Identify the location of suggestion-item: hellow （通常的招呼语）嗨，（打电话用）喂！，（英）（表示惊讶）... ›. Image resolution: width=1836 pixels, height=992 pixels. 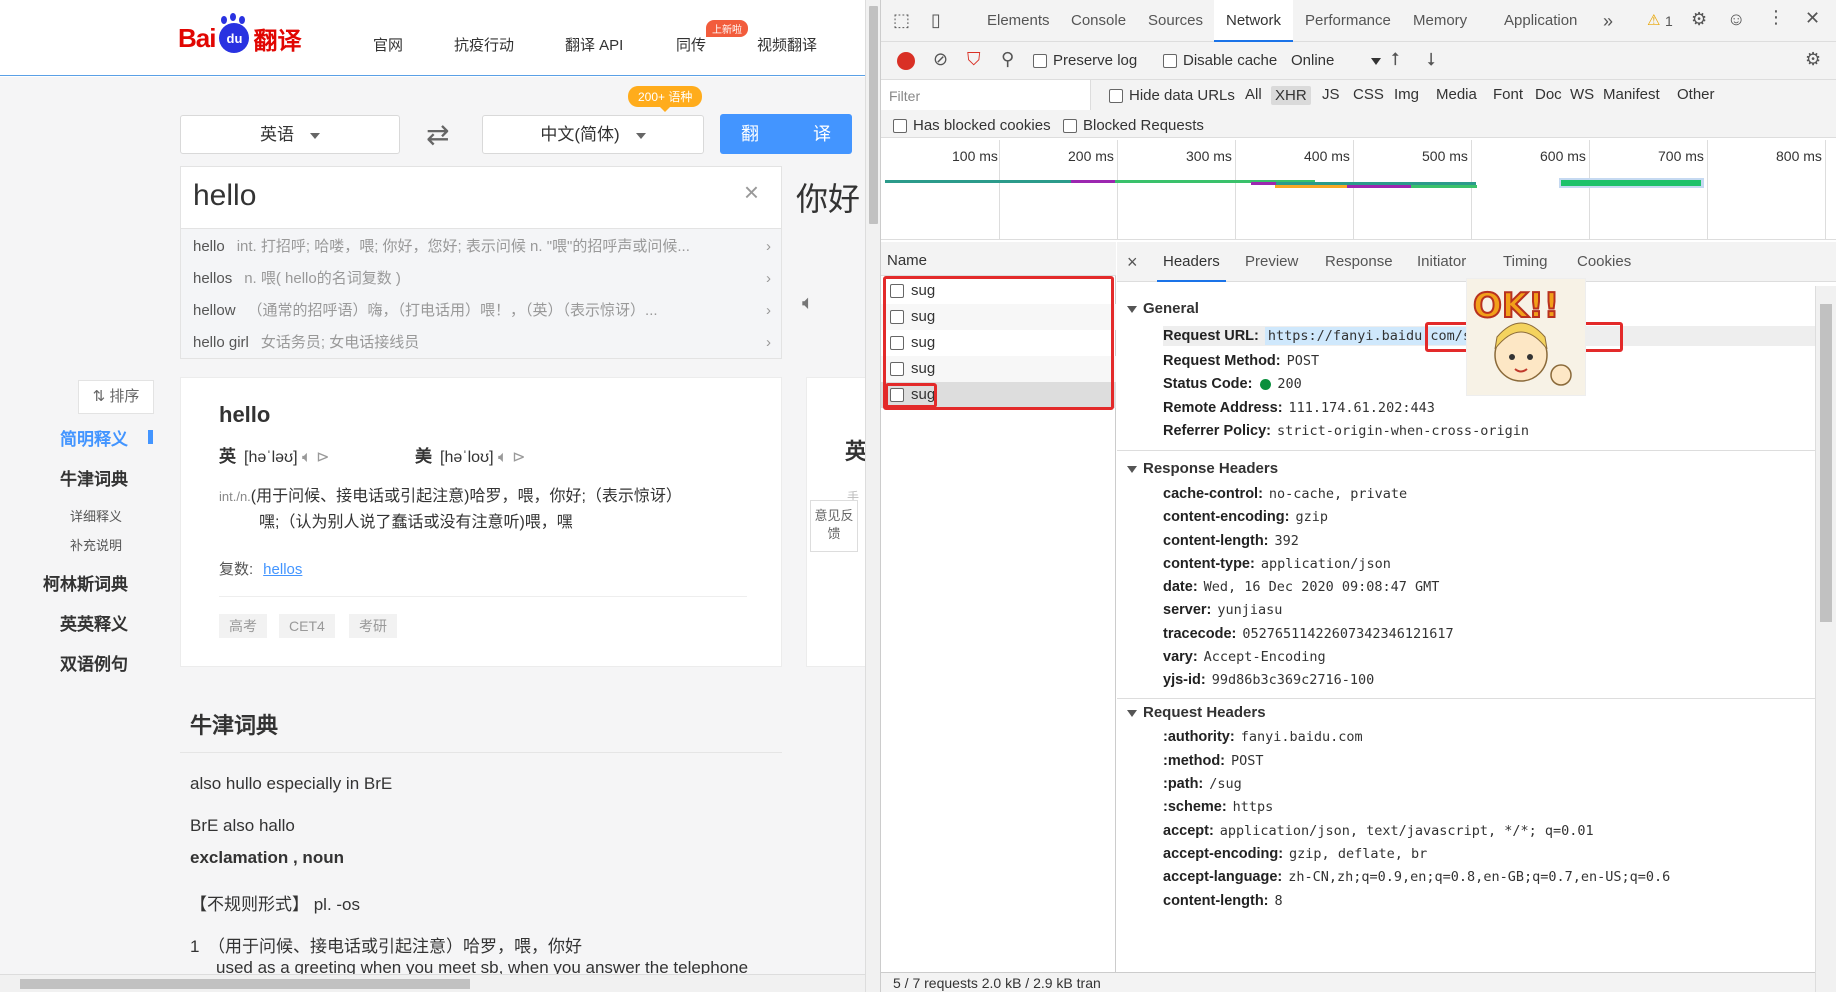
(482, 311).